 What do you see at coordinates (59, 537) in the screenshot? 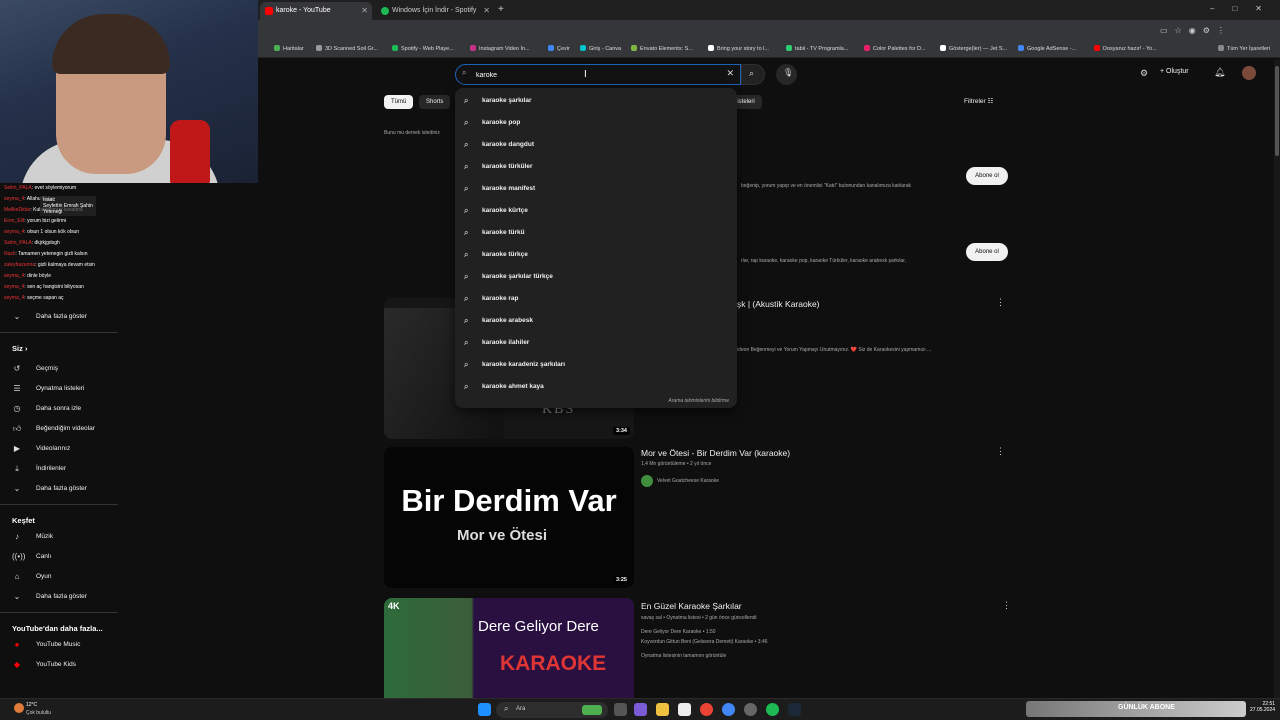
I see `sidebar-item-music: ♪ Müzik` at bounding box center [59, 537].